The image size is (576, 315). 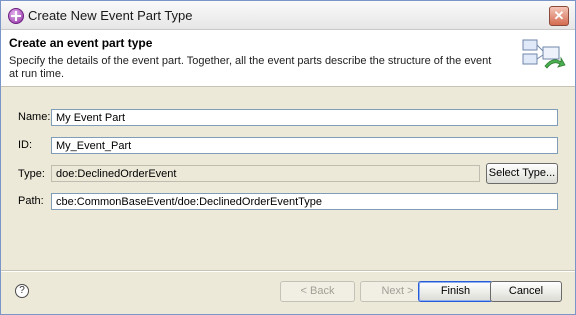 What do you see at coordinates (544, 54) in the screenshot?
I see `wizard-banner-icon` at bounding box center [544, 54].